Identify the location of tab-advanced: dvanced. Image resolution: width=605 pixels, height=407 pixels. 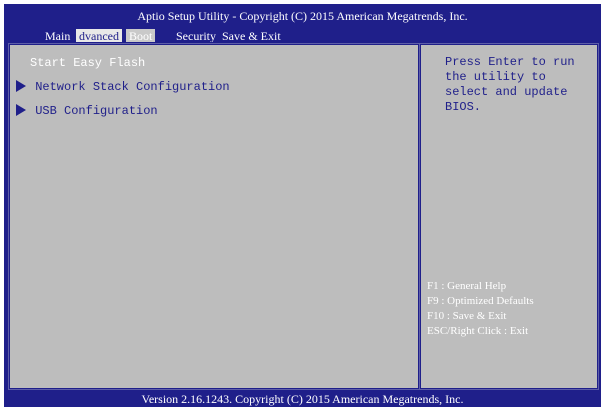
(99, 36).